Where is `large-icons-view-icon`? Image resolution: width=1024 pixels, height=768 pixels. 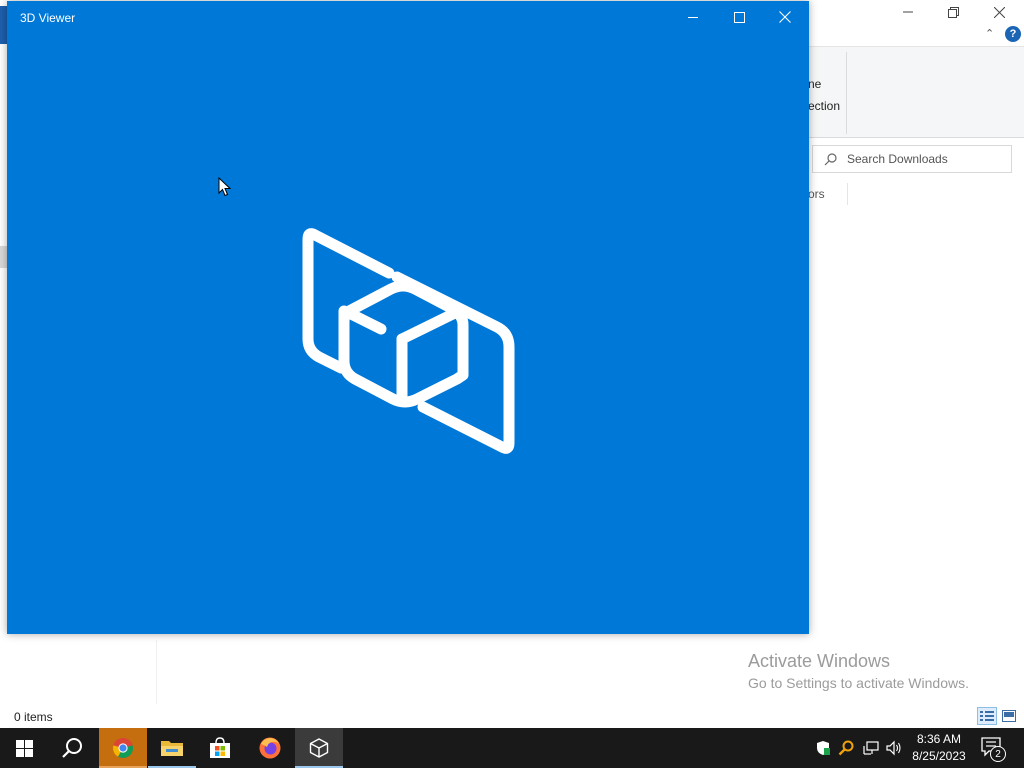
large-icons-view-icon is located at coordinates (1009, 716).